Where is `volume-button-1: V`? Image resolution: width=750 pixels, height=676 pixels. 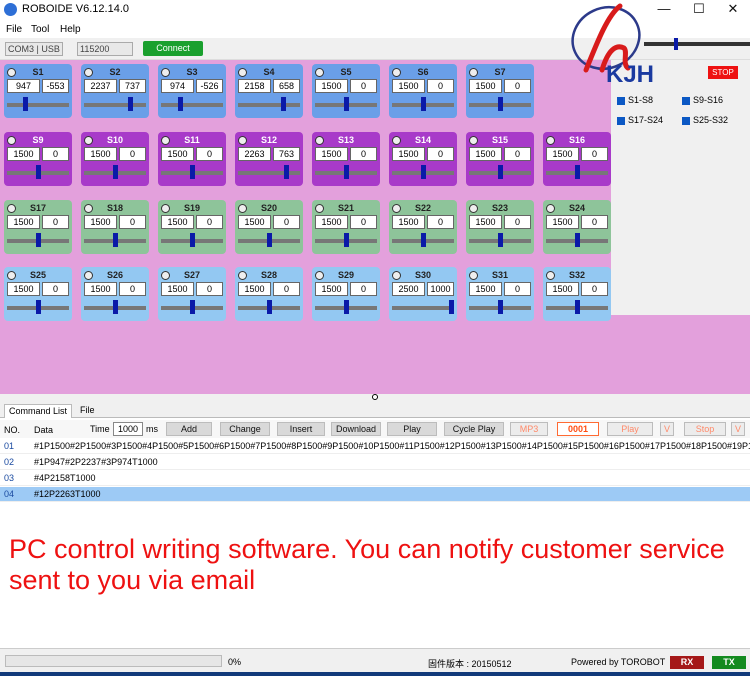 volume-button-1: V is located at coordinates (667, 429).